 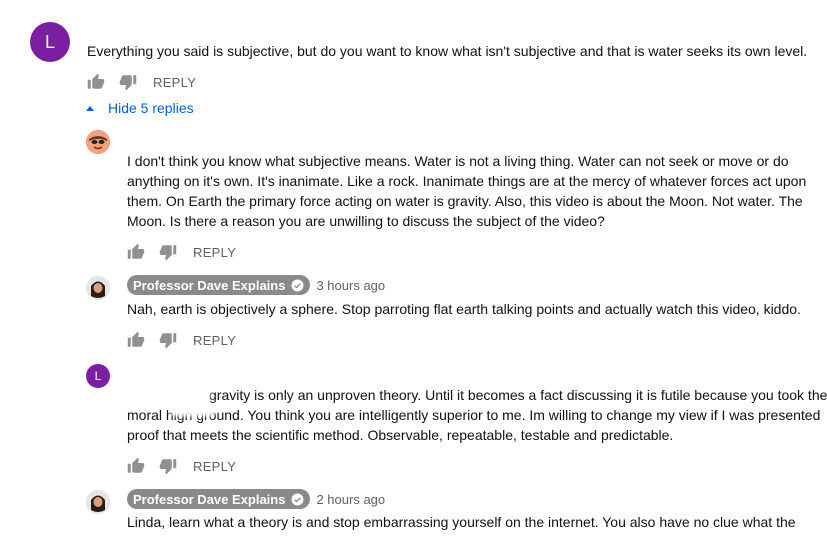 I want to click on hide-replies-label: Hide 5 replies, so click(x=151, y=108).